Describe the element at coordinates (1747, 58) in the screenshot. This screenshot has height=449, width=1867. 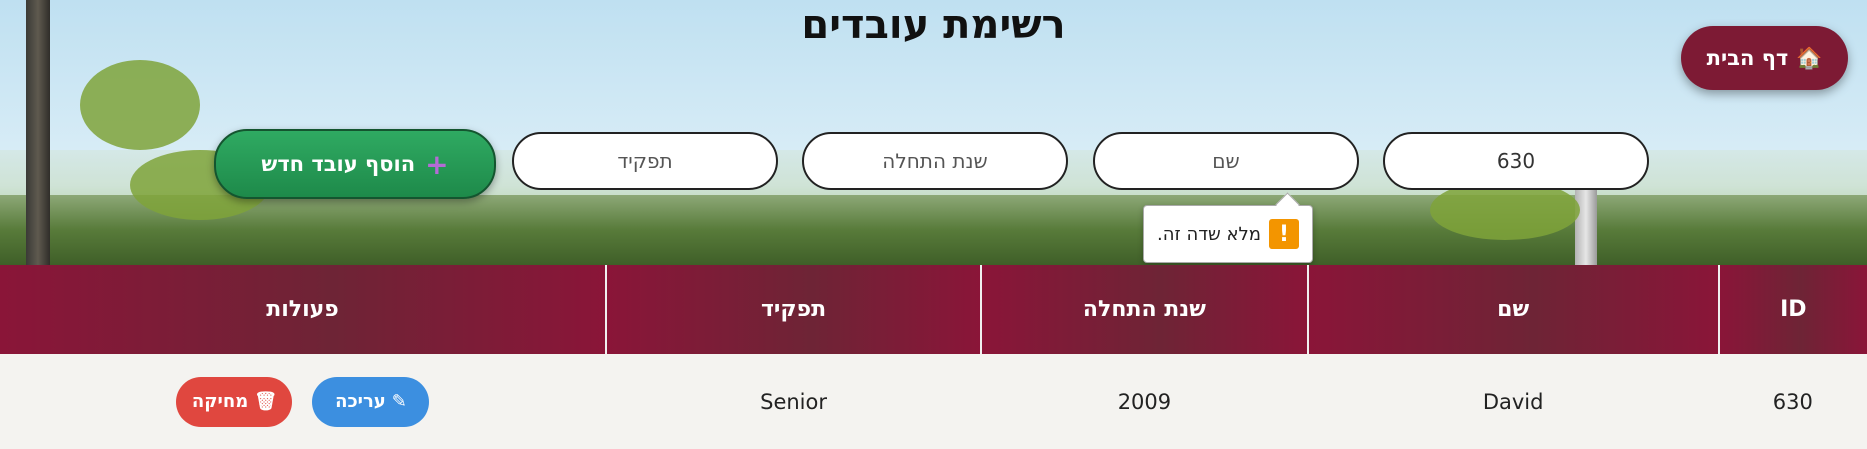
I see `home-button-label: דף הבית` at that location.